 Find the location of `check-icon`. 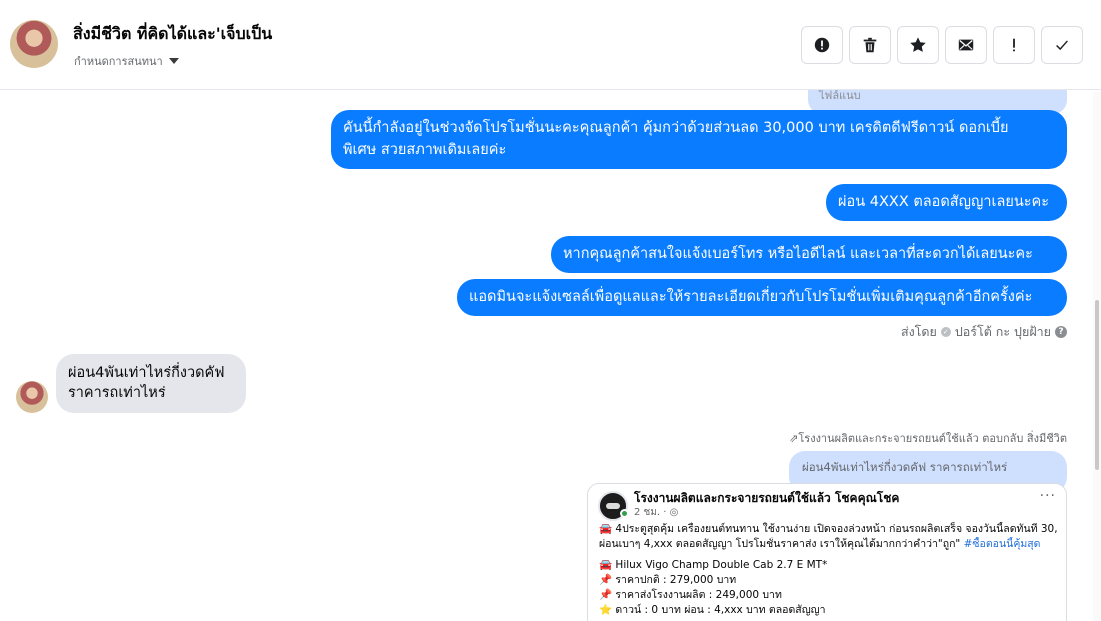

check-icon is located at coordinates (1062, 45).